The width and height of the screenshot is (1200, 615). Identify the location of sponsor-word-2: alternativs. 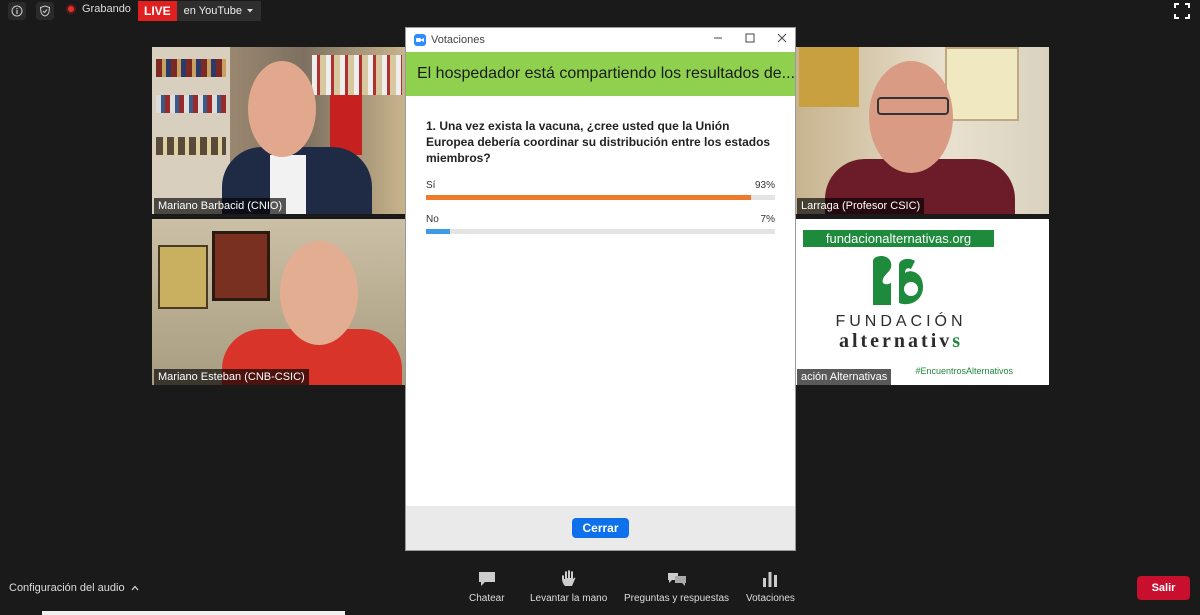
(901, 341).